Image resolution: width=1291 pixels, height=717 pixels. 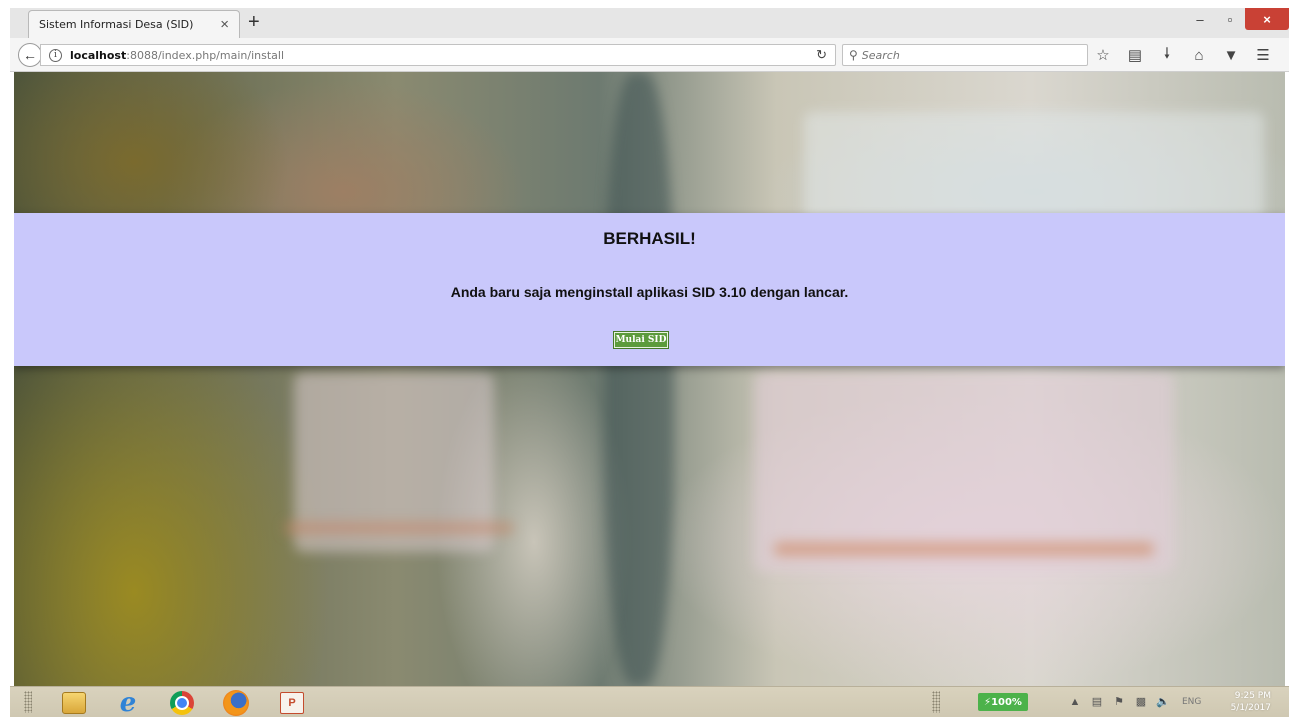 I want to click on internet-explorer-icon: e, so click(x=128, y=702).